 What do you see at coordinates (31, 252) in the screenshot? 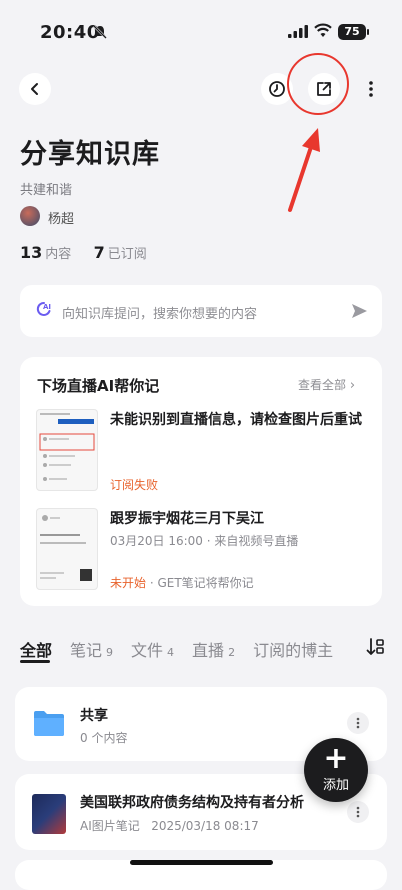
I see `content-count: 13` at bounding box center [31, 252].